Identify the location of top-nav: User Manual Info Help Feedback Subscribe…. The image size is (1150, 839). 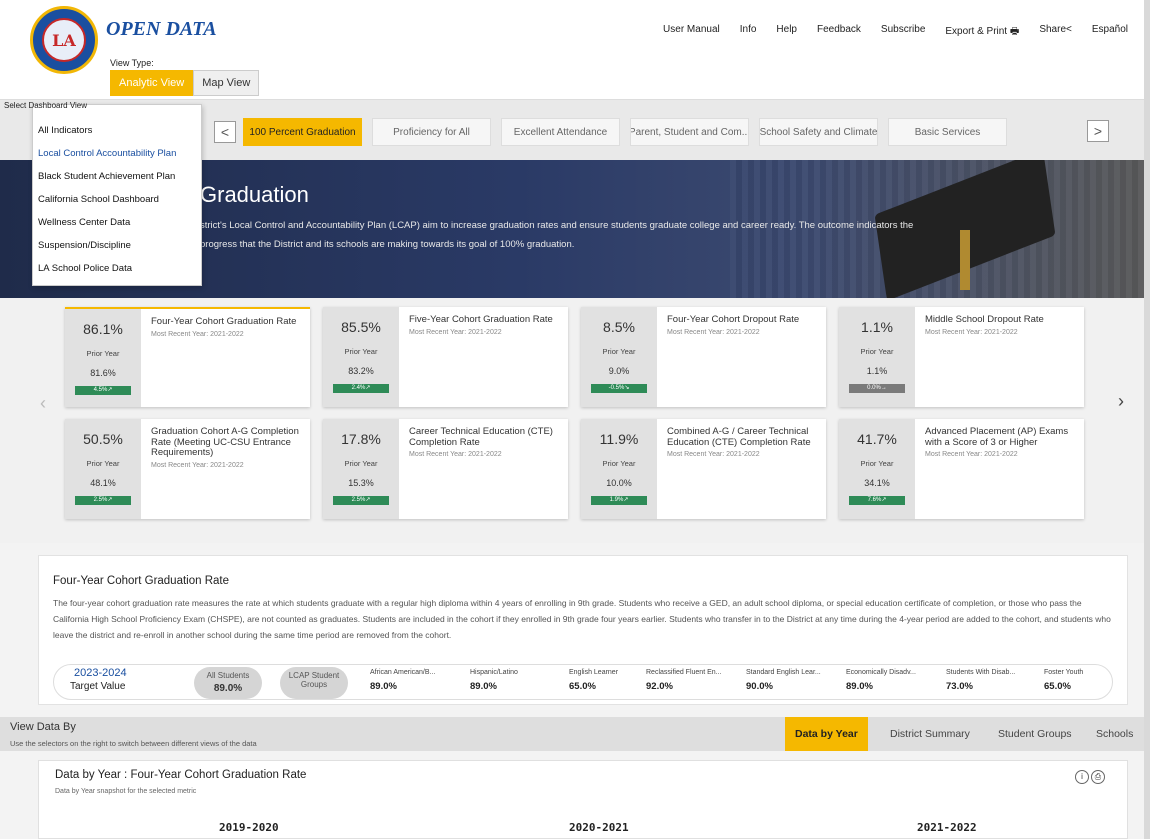
(895, 32).